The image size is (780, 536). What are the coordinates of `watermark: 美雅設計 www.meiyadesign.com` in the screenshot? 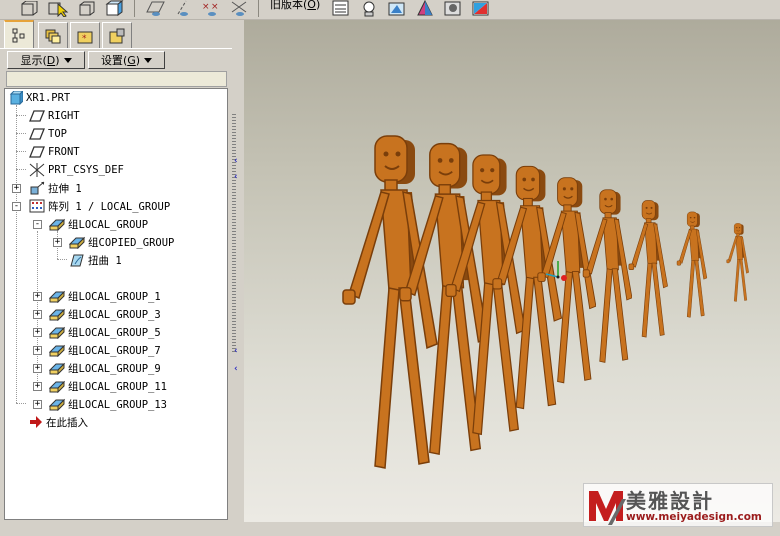 It's located at (678, 505).